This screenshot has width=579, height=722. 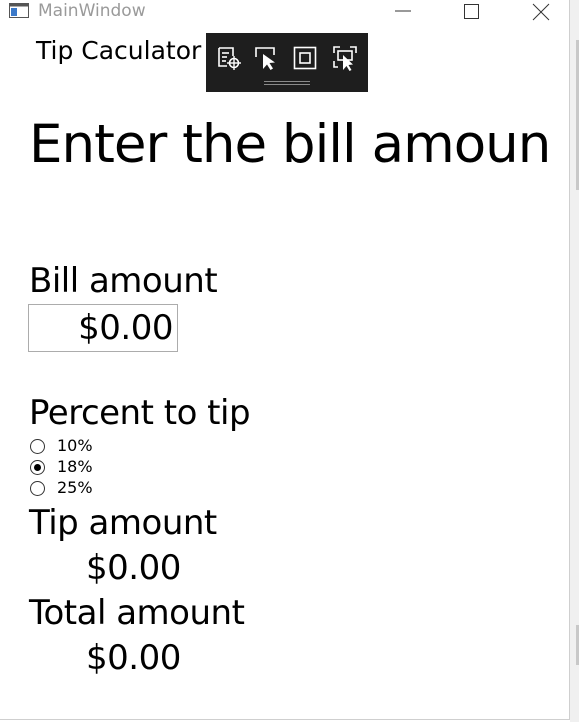 What do you see at coordinates (305, 58) in the screenshot?
I see `display-layout-adorners-icon` at bounding box center [305, 58].